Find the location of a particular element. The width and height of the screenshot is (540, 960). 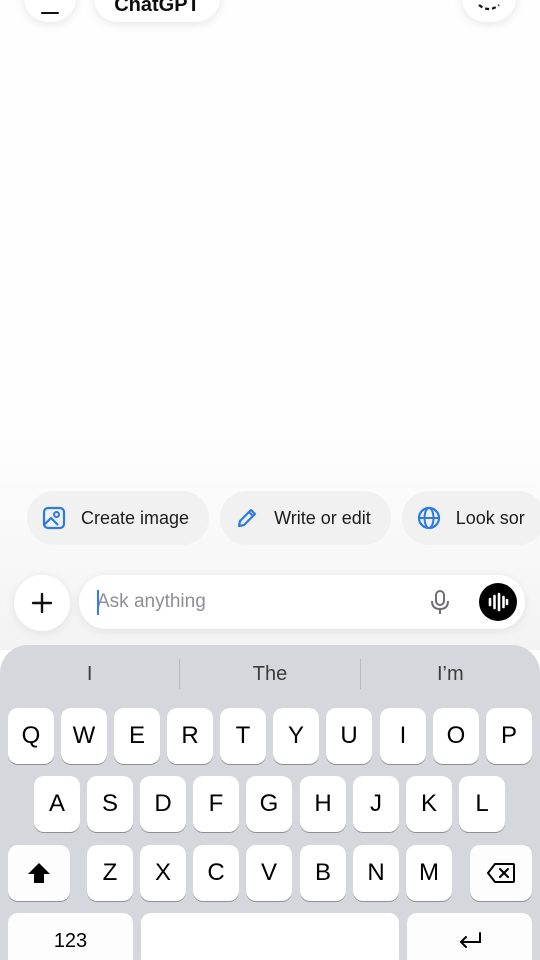

pencil-icon is located at coordinates (247, 518).